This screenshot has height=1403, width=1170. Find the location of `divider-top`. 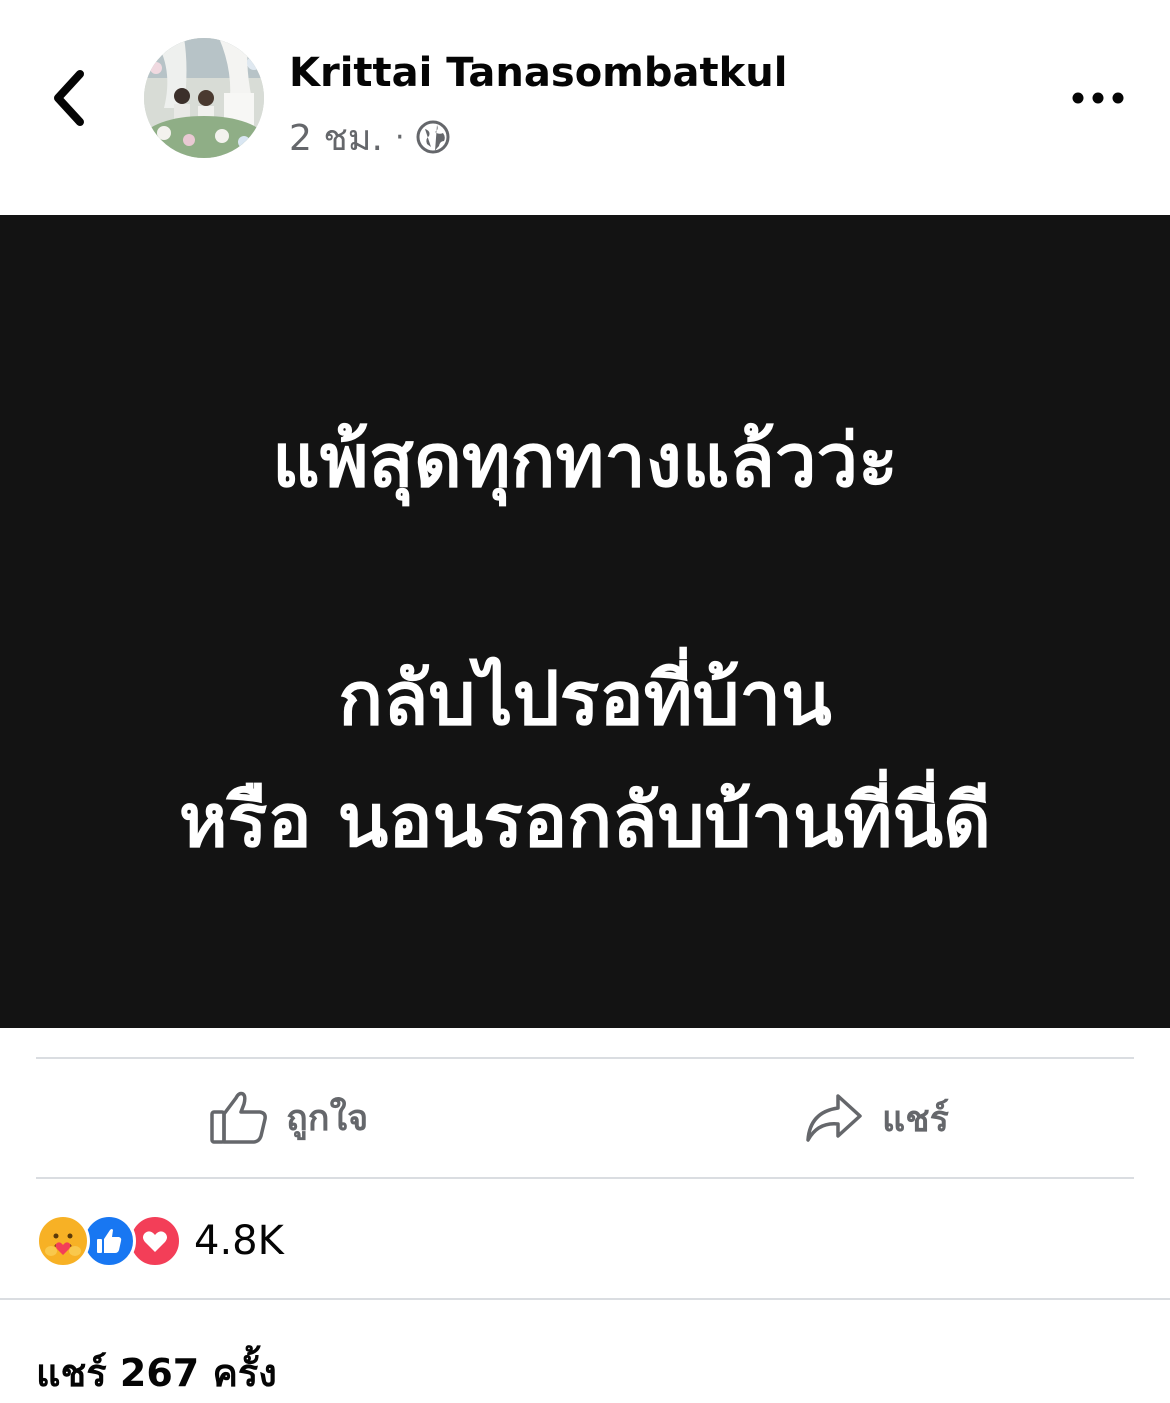

divider-top is located at coordinates (585, 1058).